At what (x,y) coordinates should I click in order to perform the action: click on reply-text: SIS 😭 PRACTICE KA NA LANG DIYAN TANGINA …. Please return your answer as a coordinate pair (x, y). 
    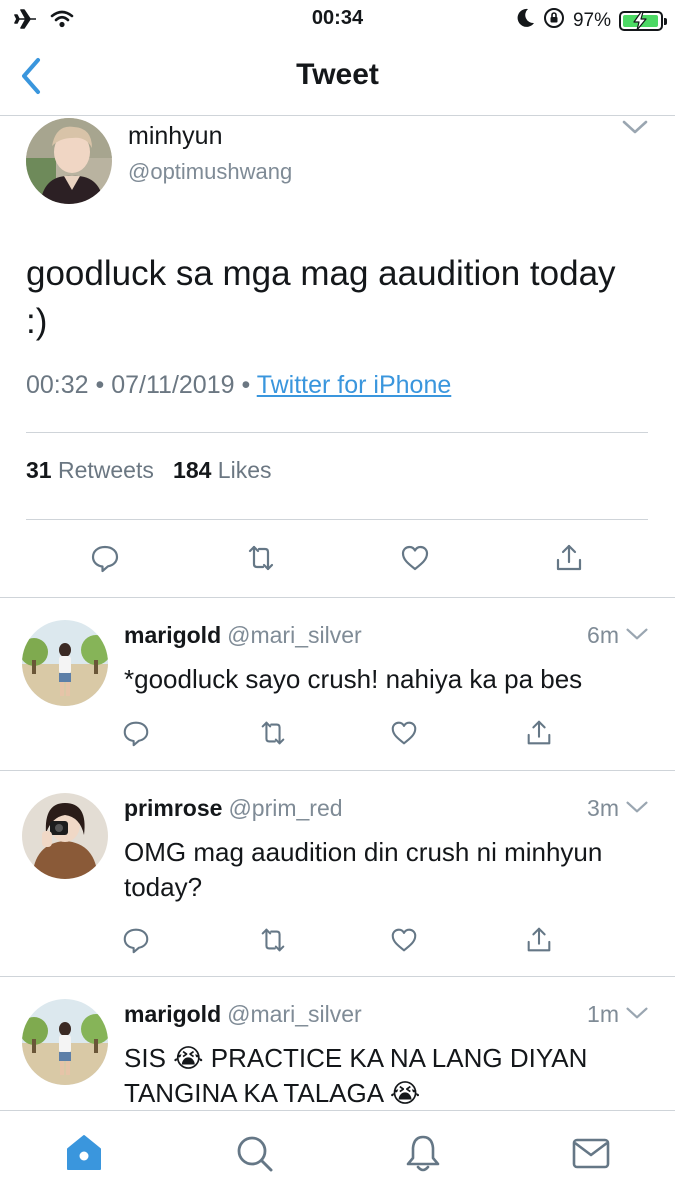
    Looking at the image, I should click on (394, 1075).